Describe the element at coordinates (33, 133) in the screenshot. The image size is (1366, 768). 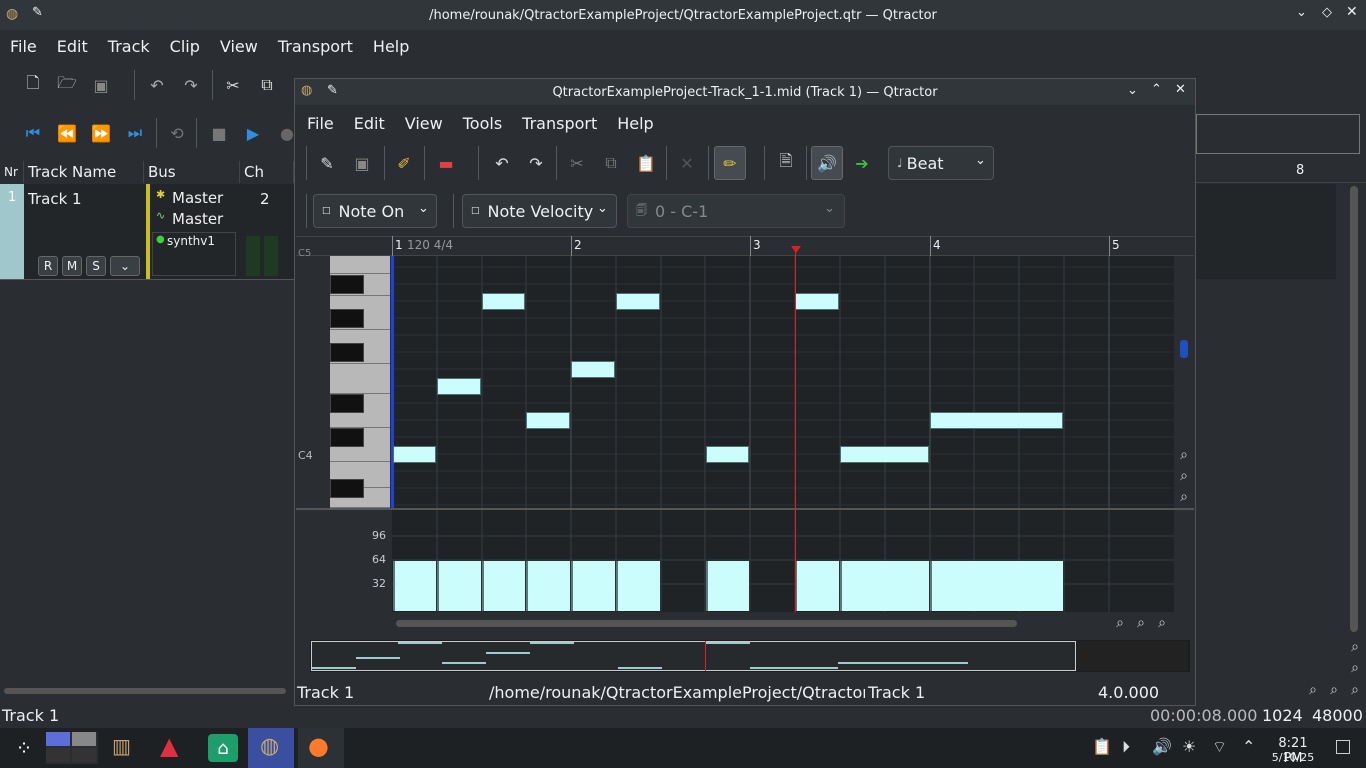
I see `rewind-start-icon: ⏮` at that location.